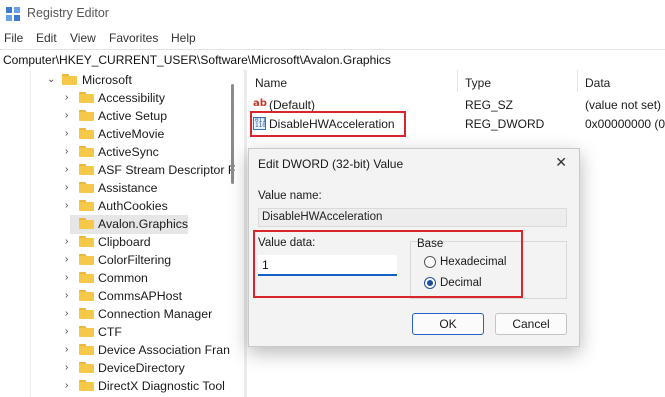  I want to click on tree-item: › Clipboard, so click(115, 242).